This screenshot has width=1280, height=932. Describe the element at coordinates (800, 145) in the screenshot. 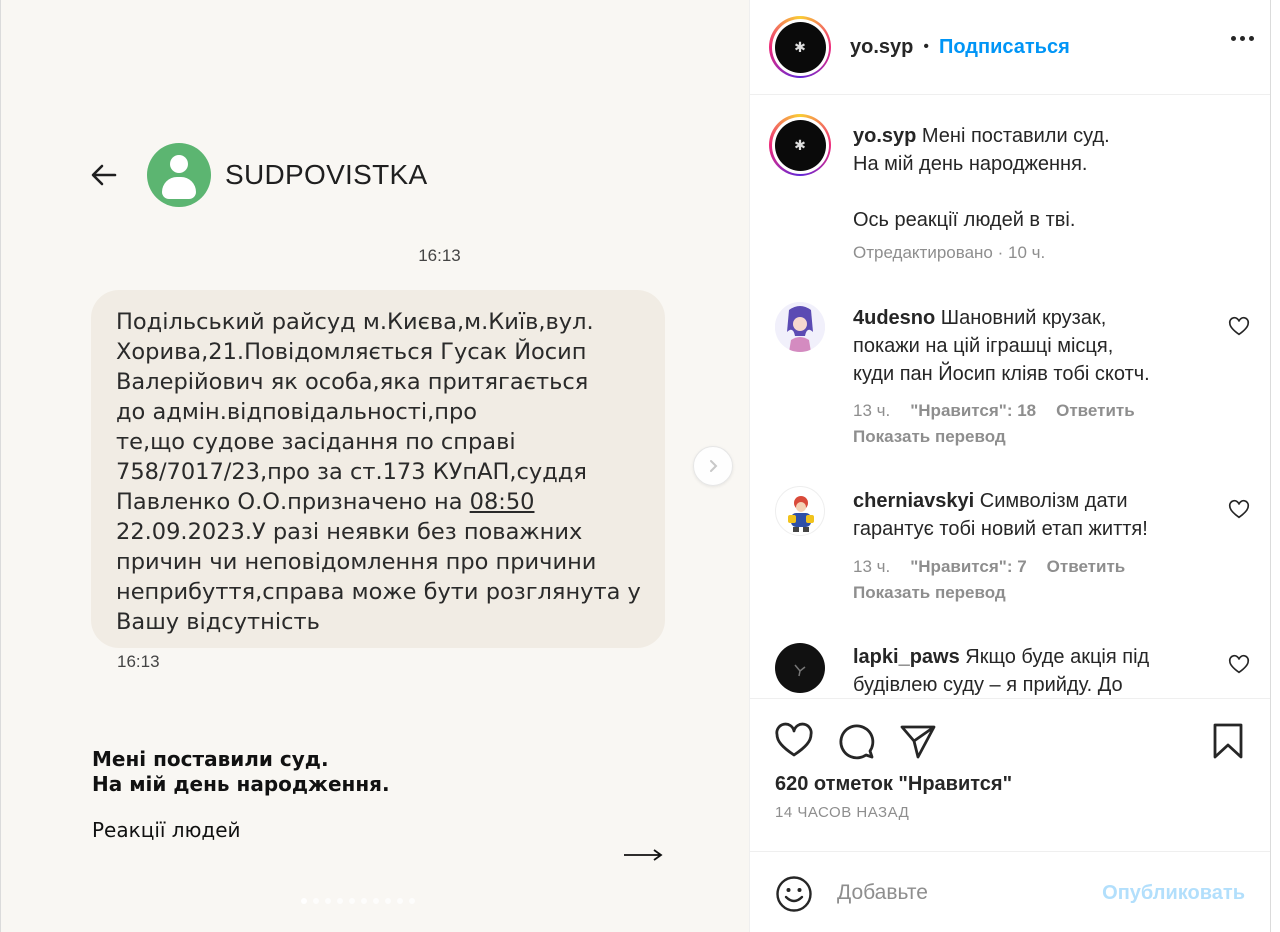

I see `caption-avatar: ✱` at that location.